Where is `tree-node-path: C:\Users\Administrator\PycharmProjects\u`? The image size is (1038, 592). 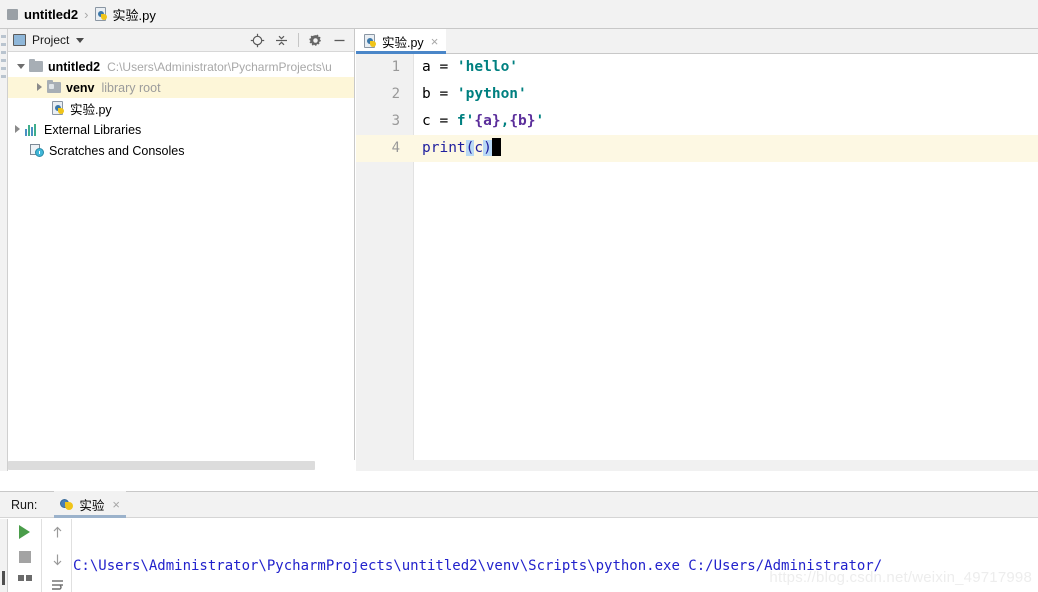
tree-node-path: C:\Users\Administrator\PycharmProjects\u is located at coordinates (219, 66).